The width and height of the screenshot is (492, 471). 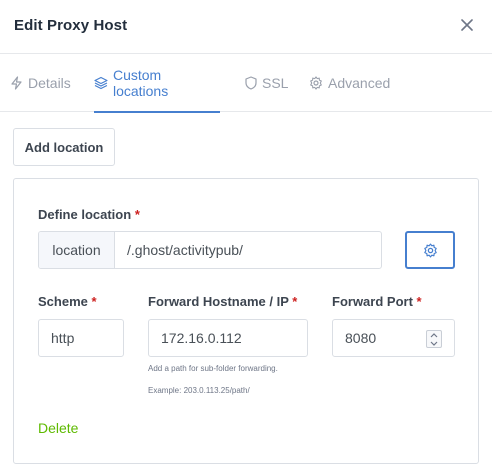 I want to click on location-path-input: /.ghost/activitypub/, so click(x=248, y=250).